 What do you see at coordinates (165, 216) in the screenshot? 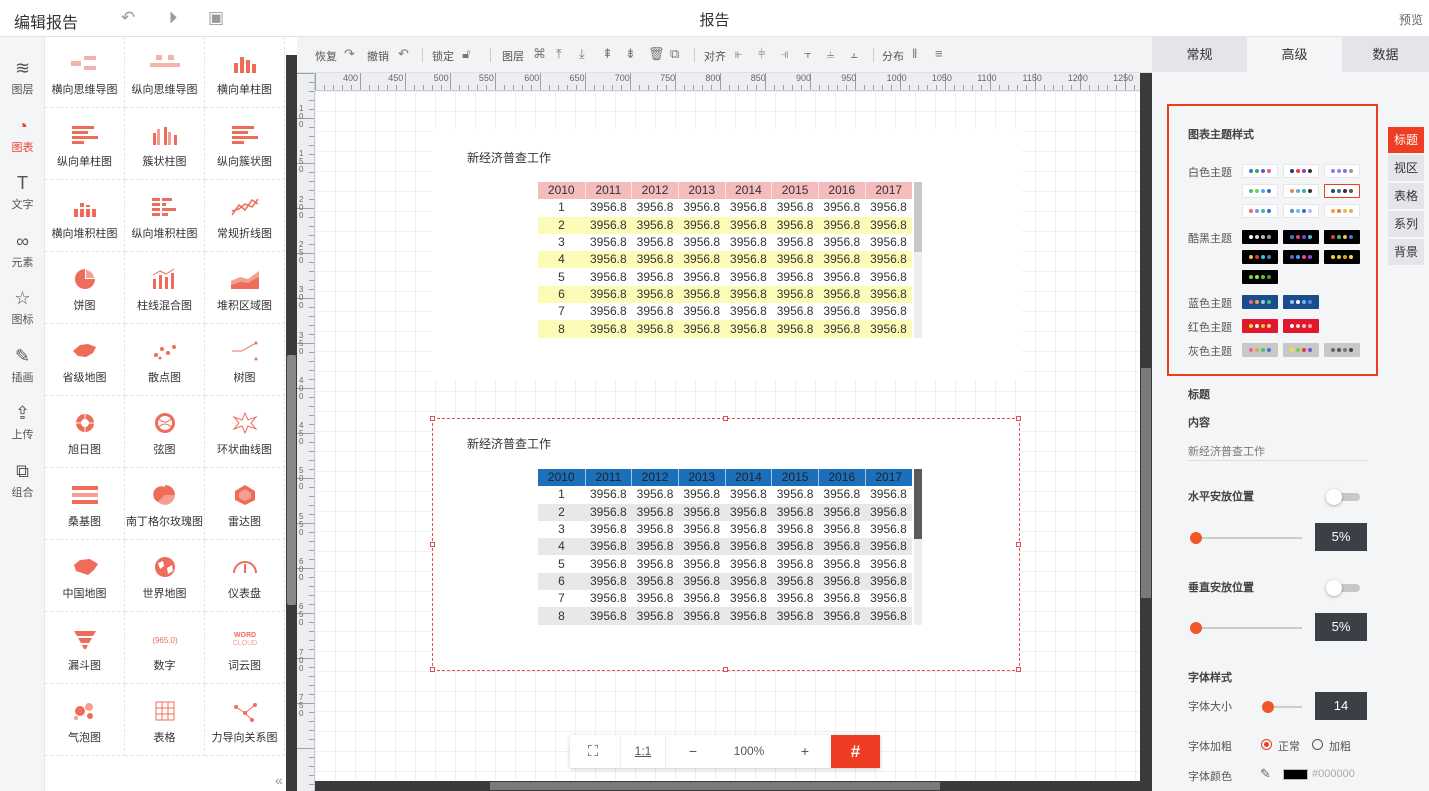
I see `component-stack-bar-v: 纵向堆积柱图` at bounding box center [165, 216].